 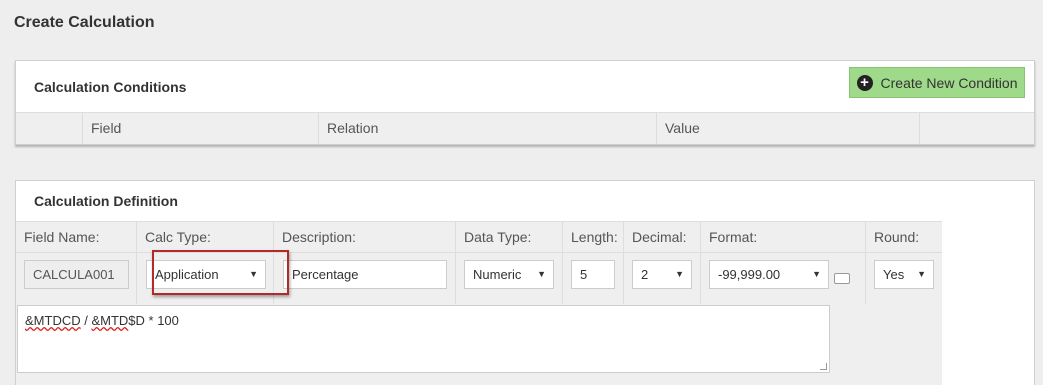 What do you see at coordinates (897, 237) in the screenshot?
I see `label-round: Round:` at bounding box center [897, 237].